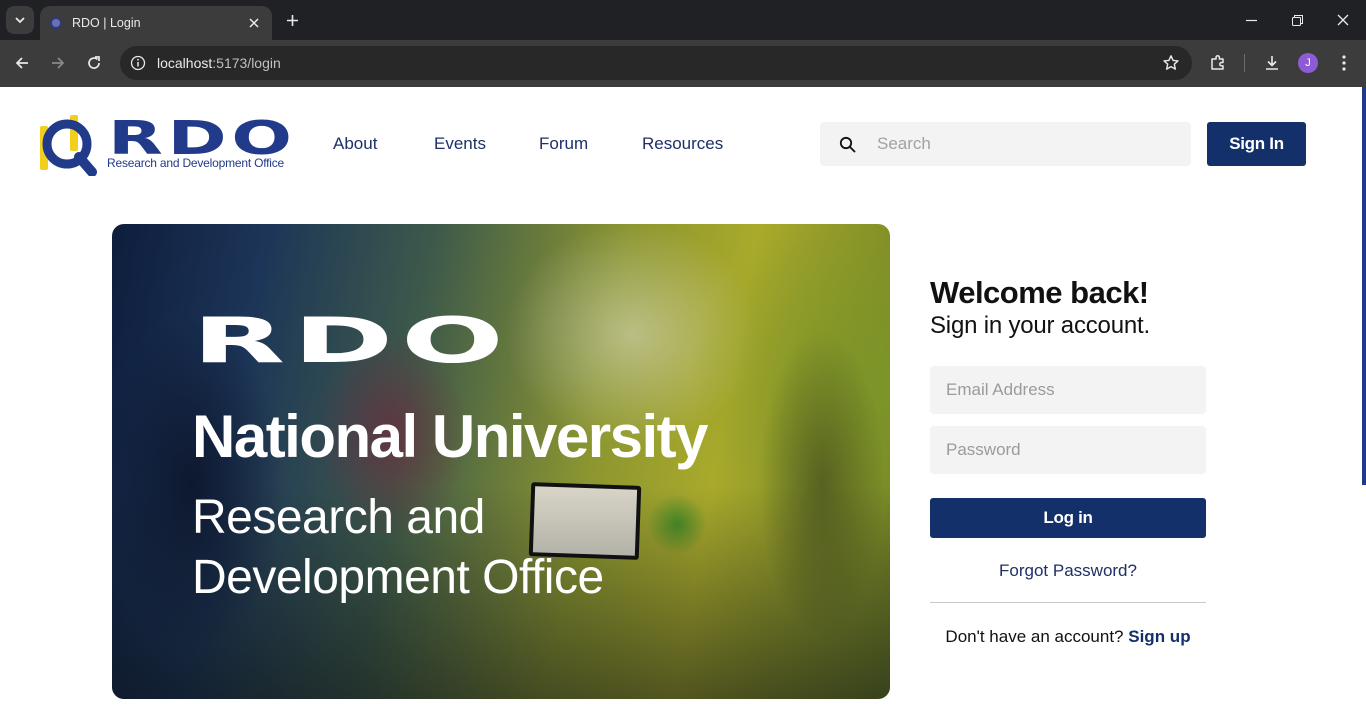  I want to click on reload-icon, so click(94, 62).